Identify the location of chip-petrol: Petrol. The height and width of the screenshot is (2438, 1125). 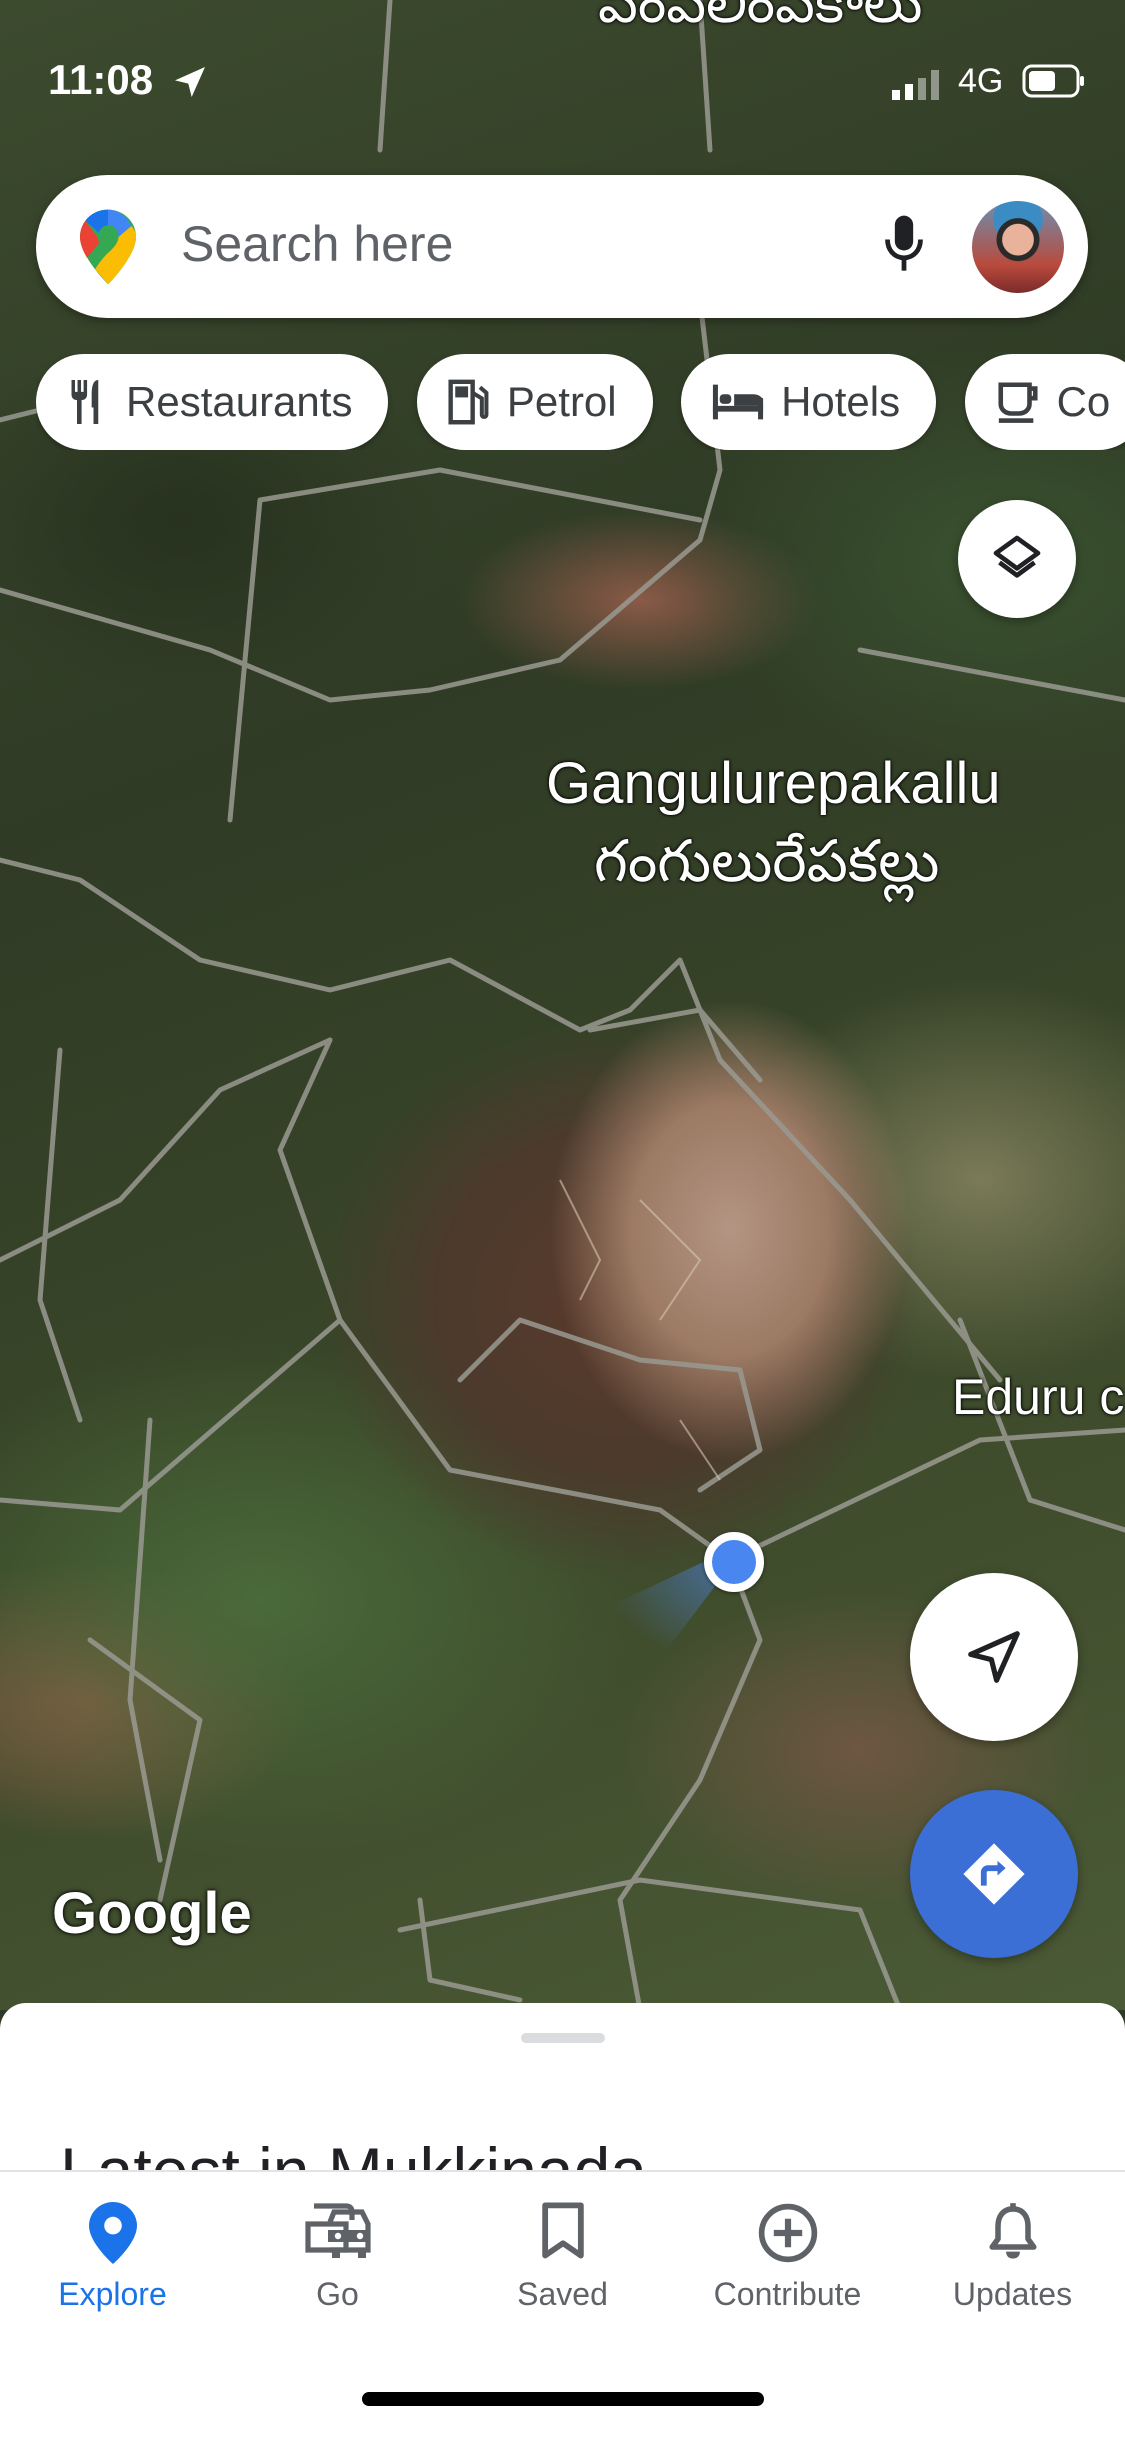
(534, 402).